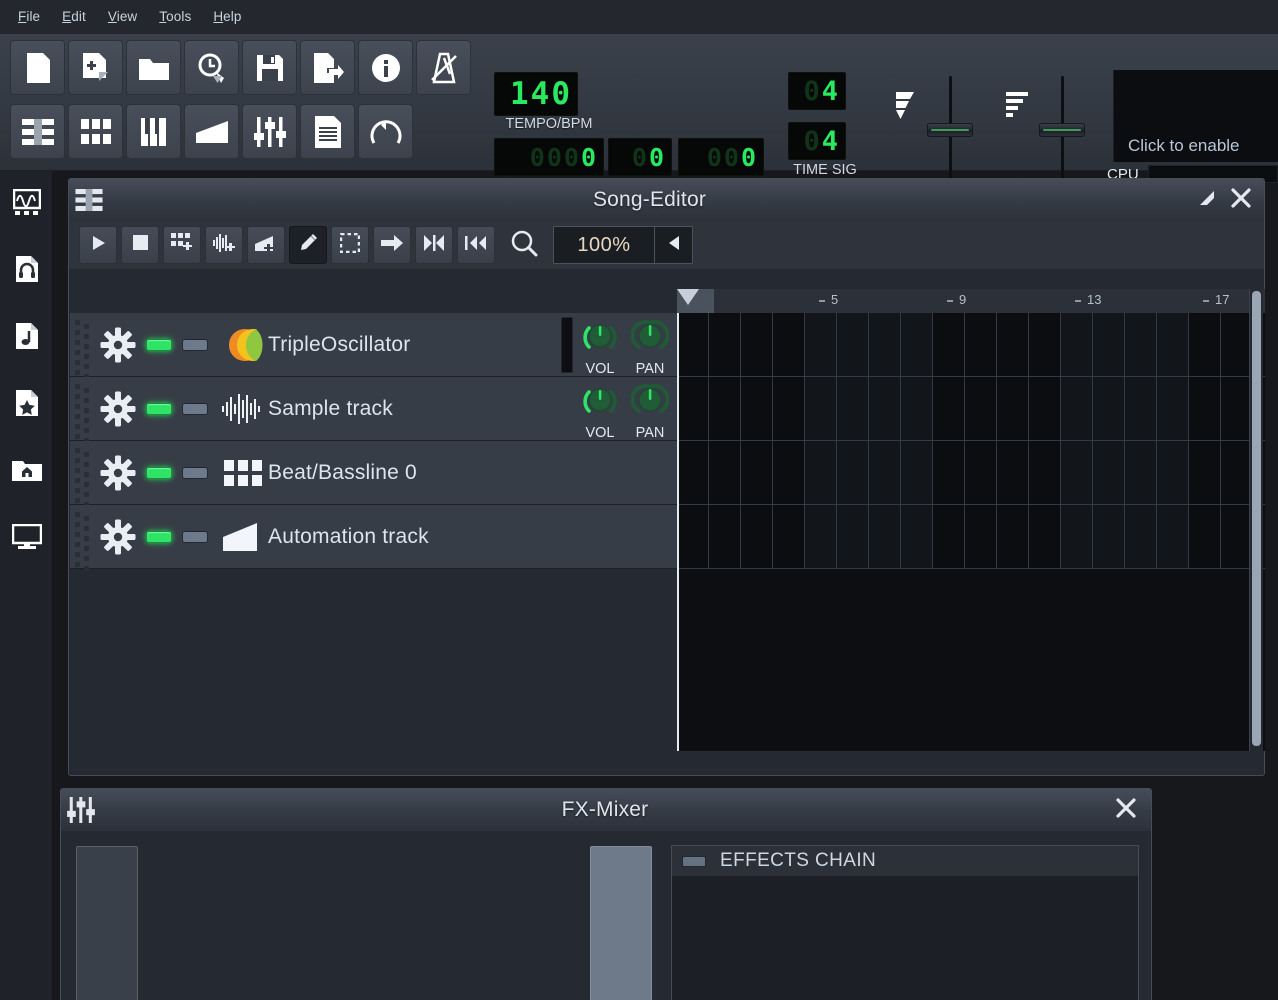 The width and height of the screenshot is (1278, 1000). I want to click on menu-item-tools: Tools, so click(175, 17).